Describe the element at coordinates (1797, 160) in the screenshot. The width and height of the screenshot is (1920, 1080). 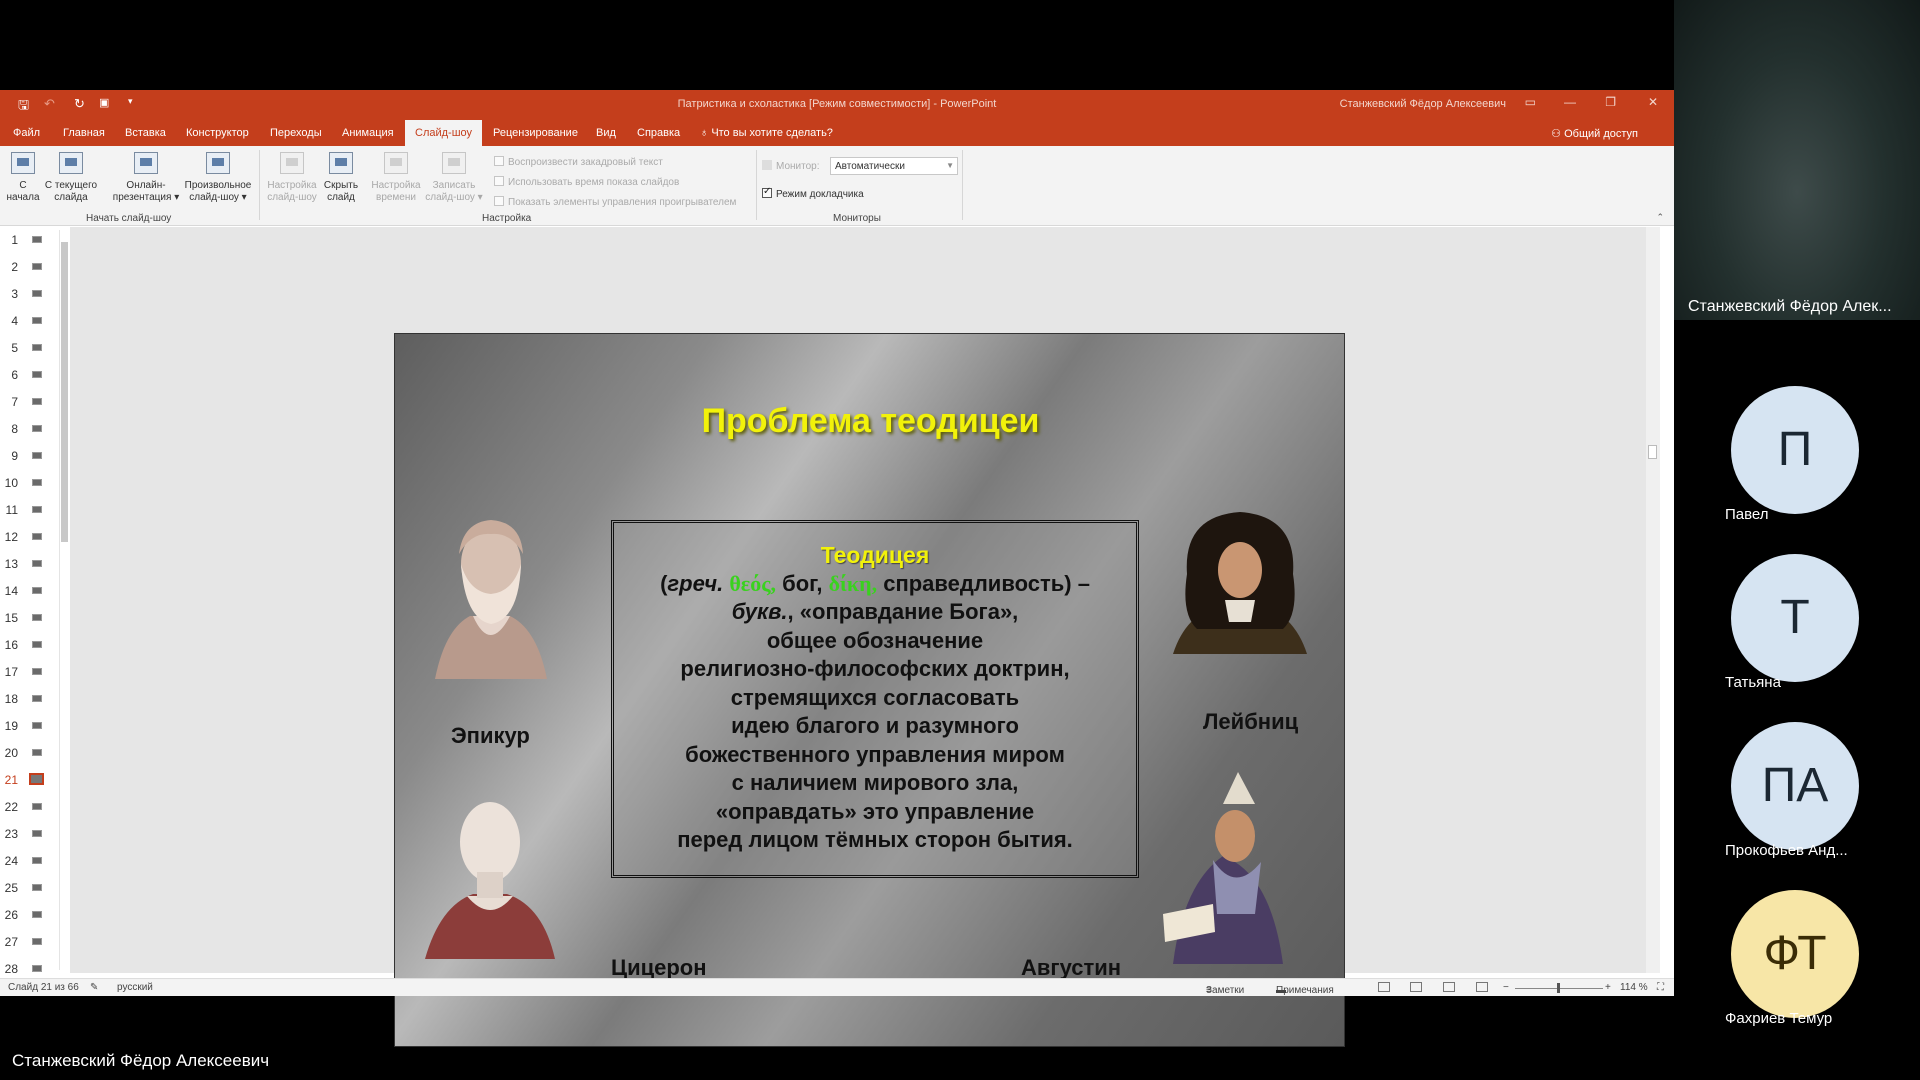
I see `participant-video` at that location.